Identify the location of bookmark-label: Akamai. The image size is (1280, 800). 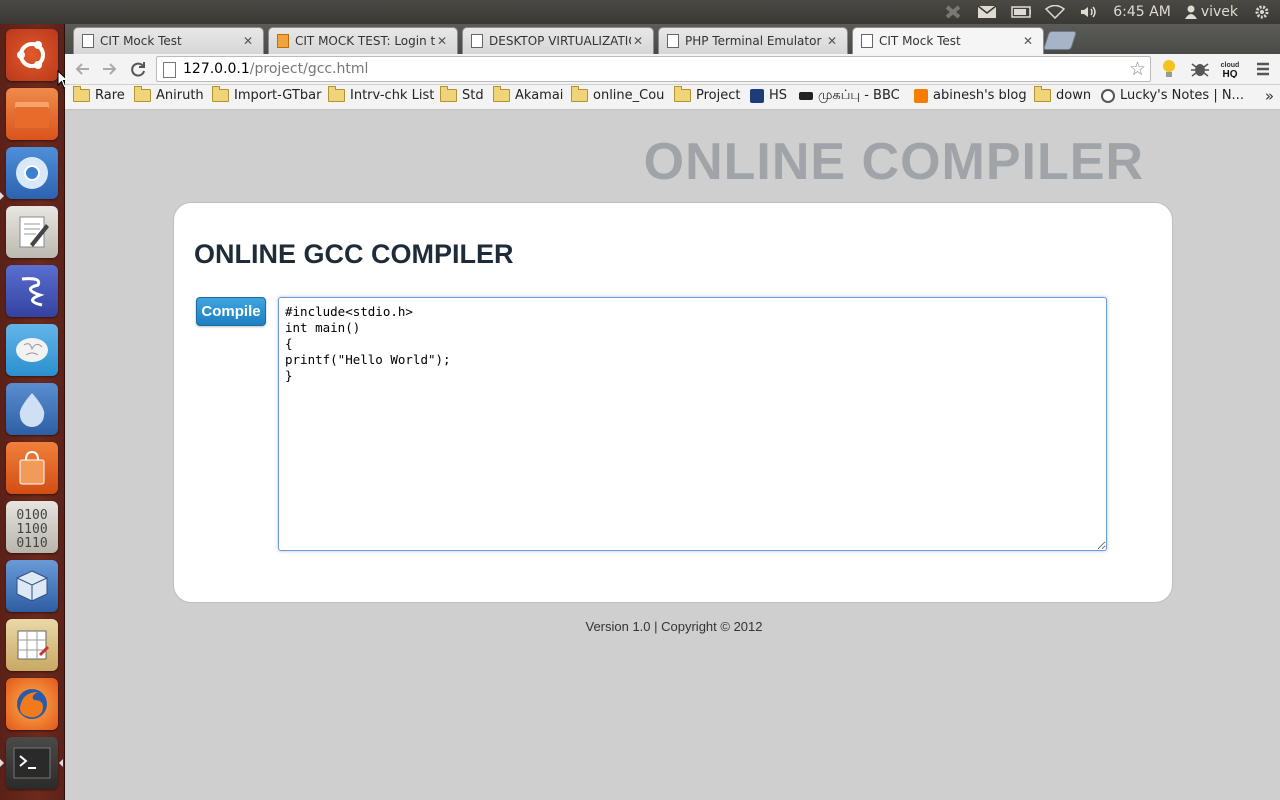
(539, 95).